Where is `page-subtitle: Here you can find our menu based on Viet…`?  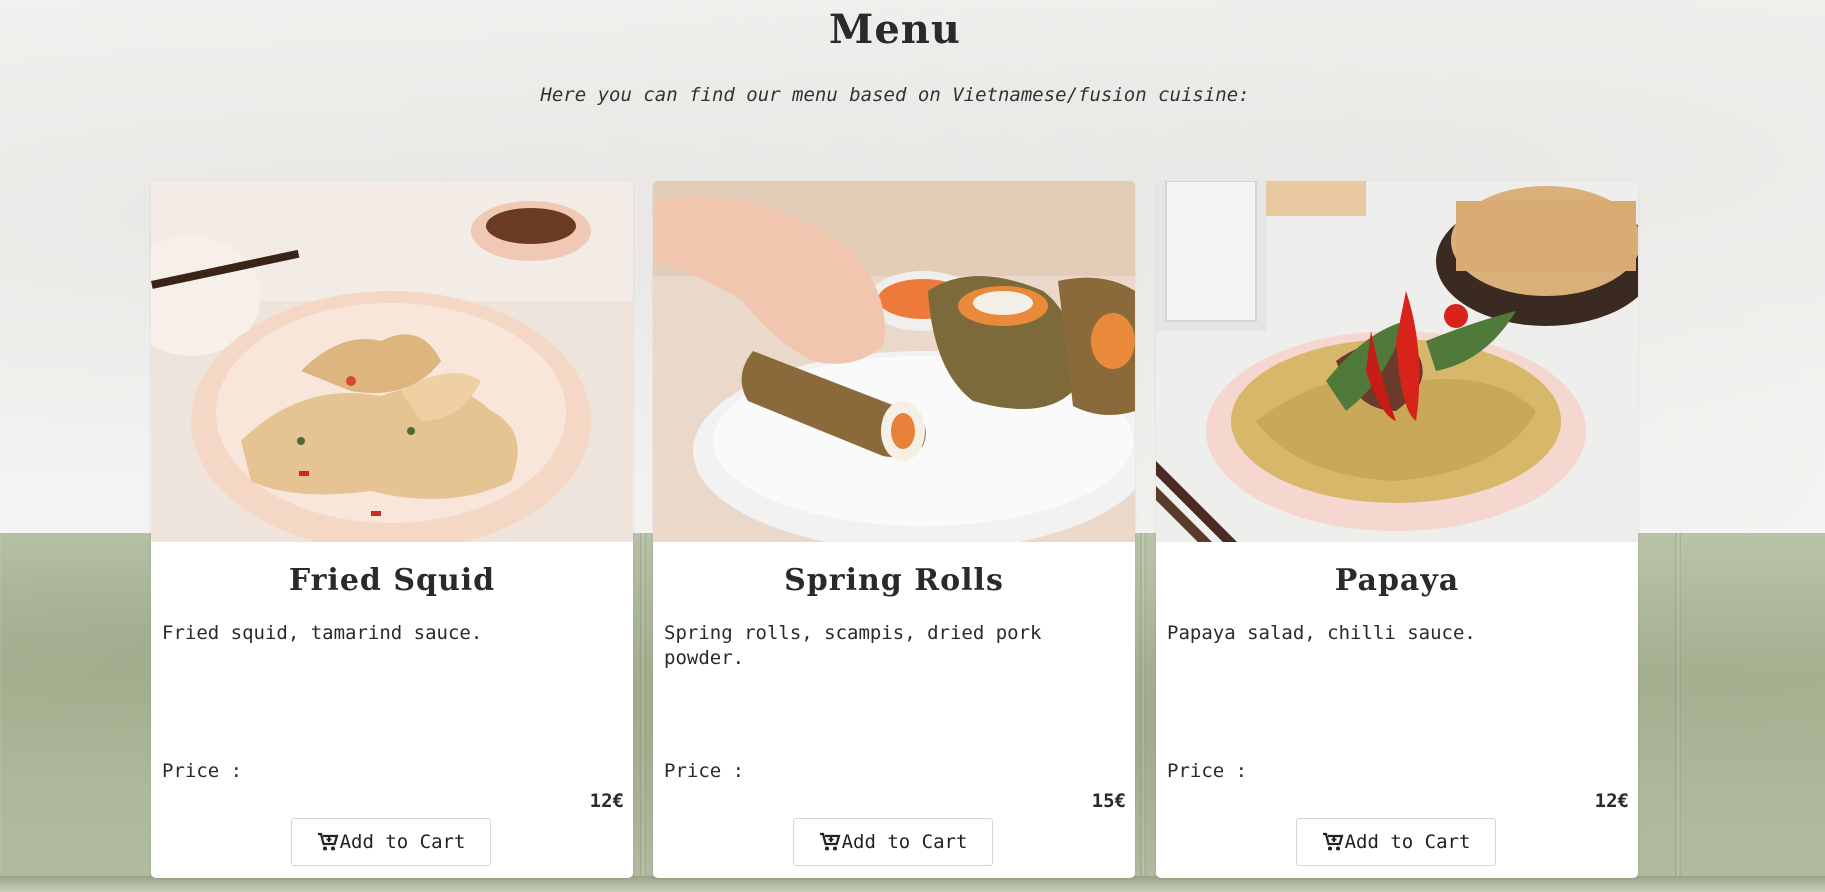 page-subtitle: Here you can find our menu based on Viet… is located at coordinates (895, 95).